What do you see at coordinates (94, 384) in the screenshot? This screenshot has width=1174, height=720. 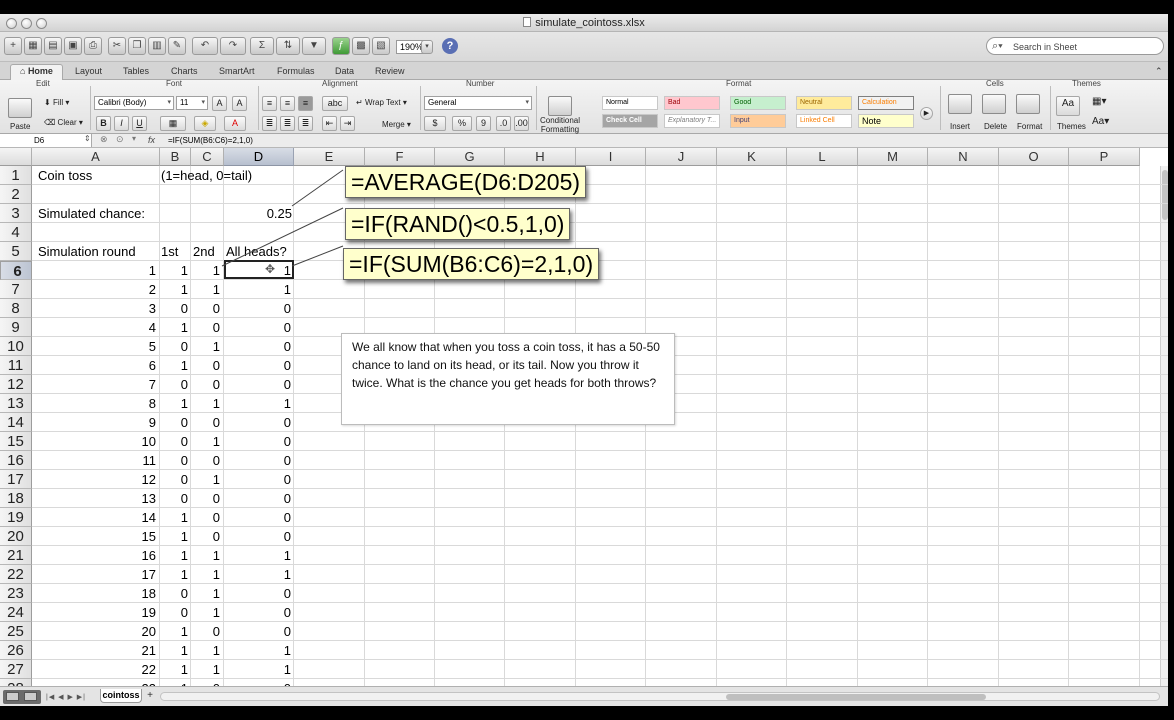 I see `cell-round: 7` at bounding box center [94, 384].